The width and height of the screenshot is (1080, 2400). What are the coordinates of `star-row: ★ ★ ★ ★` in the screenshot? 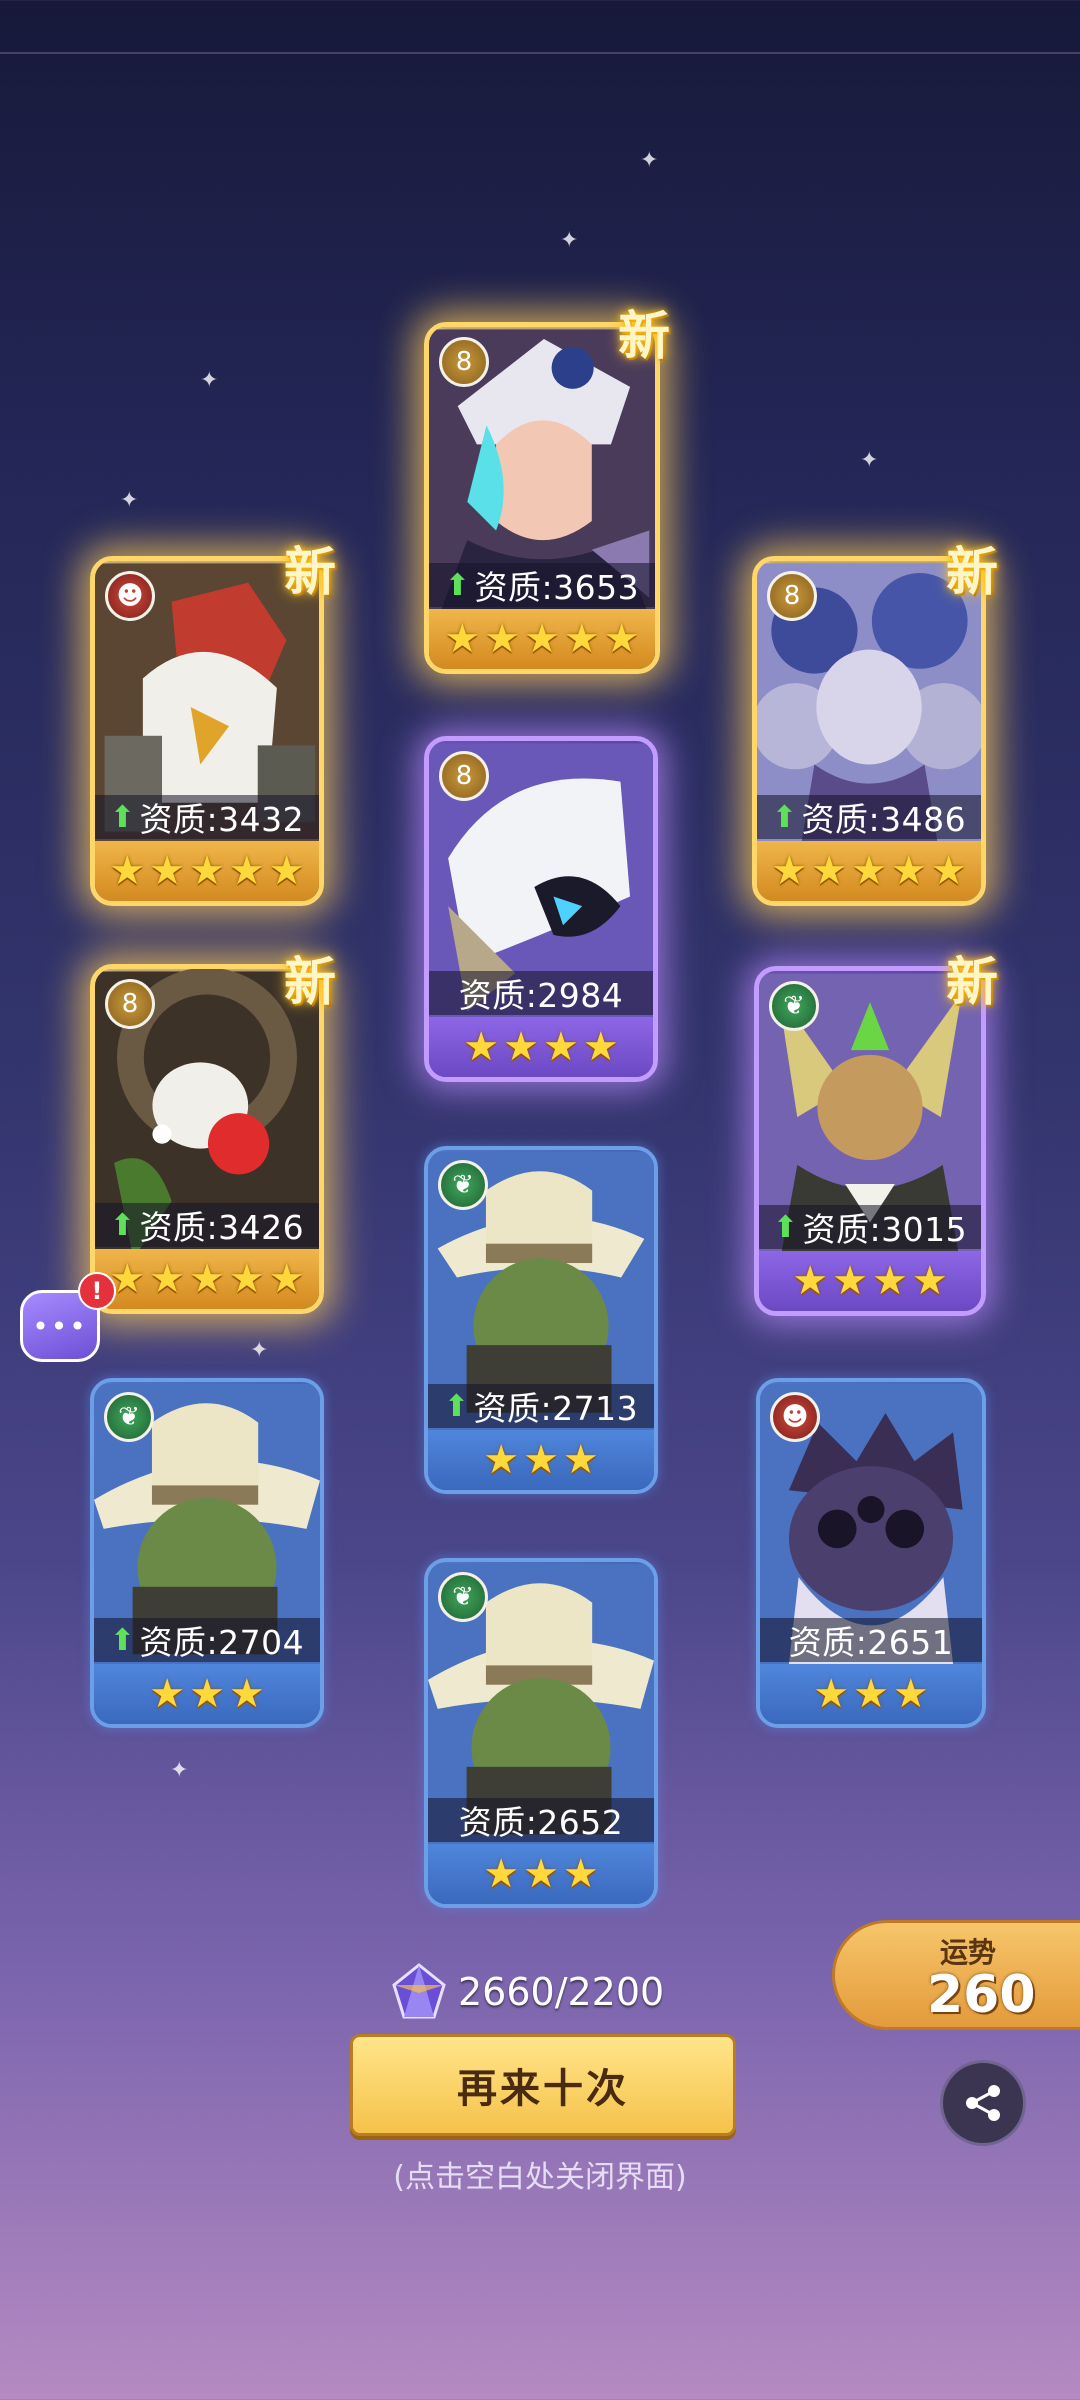 It's located at (541, 1047).